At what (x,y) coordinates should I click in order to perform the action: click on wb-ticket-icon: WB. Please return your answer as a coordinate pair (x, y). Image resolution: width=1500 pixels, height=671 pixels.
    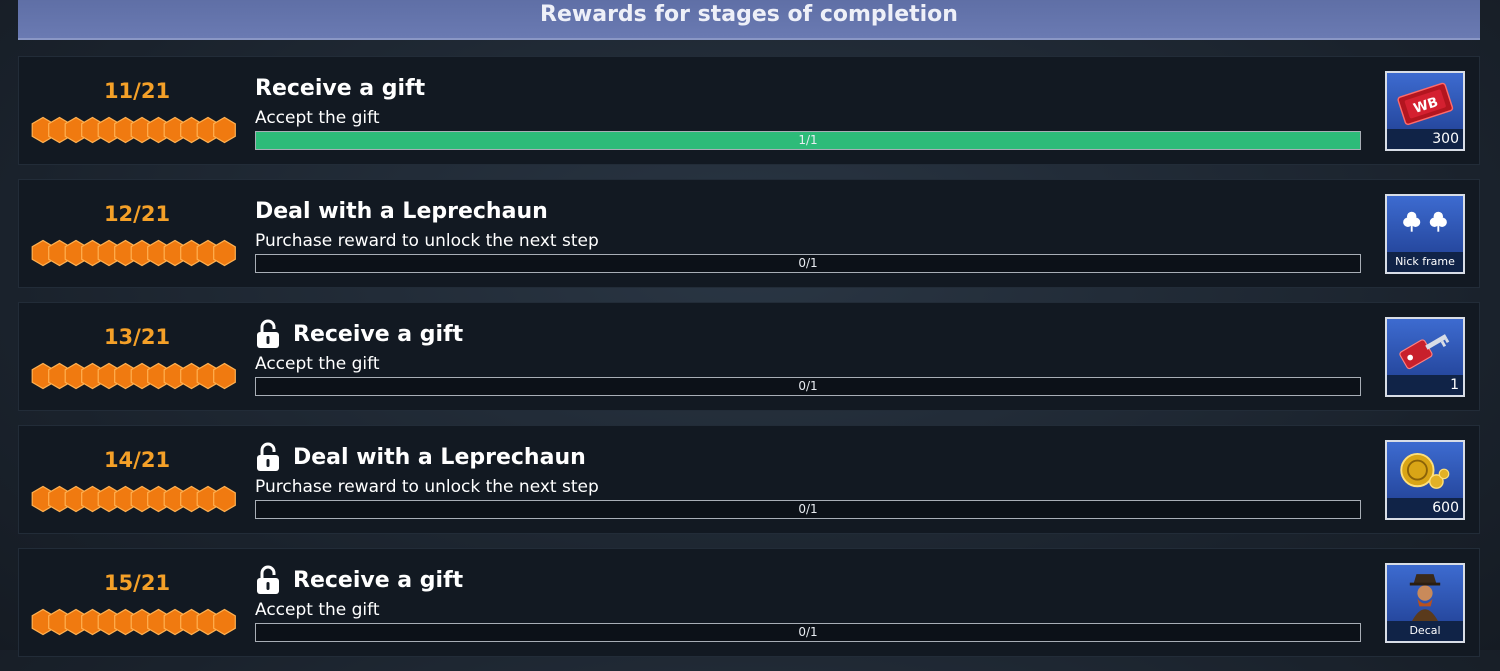
    Looking at the image, I should click on (1425, 104).